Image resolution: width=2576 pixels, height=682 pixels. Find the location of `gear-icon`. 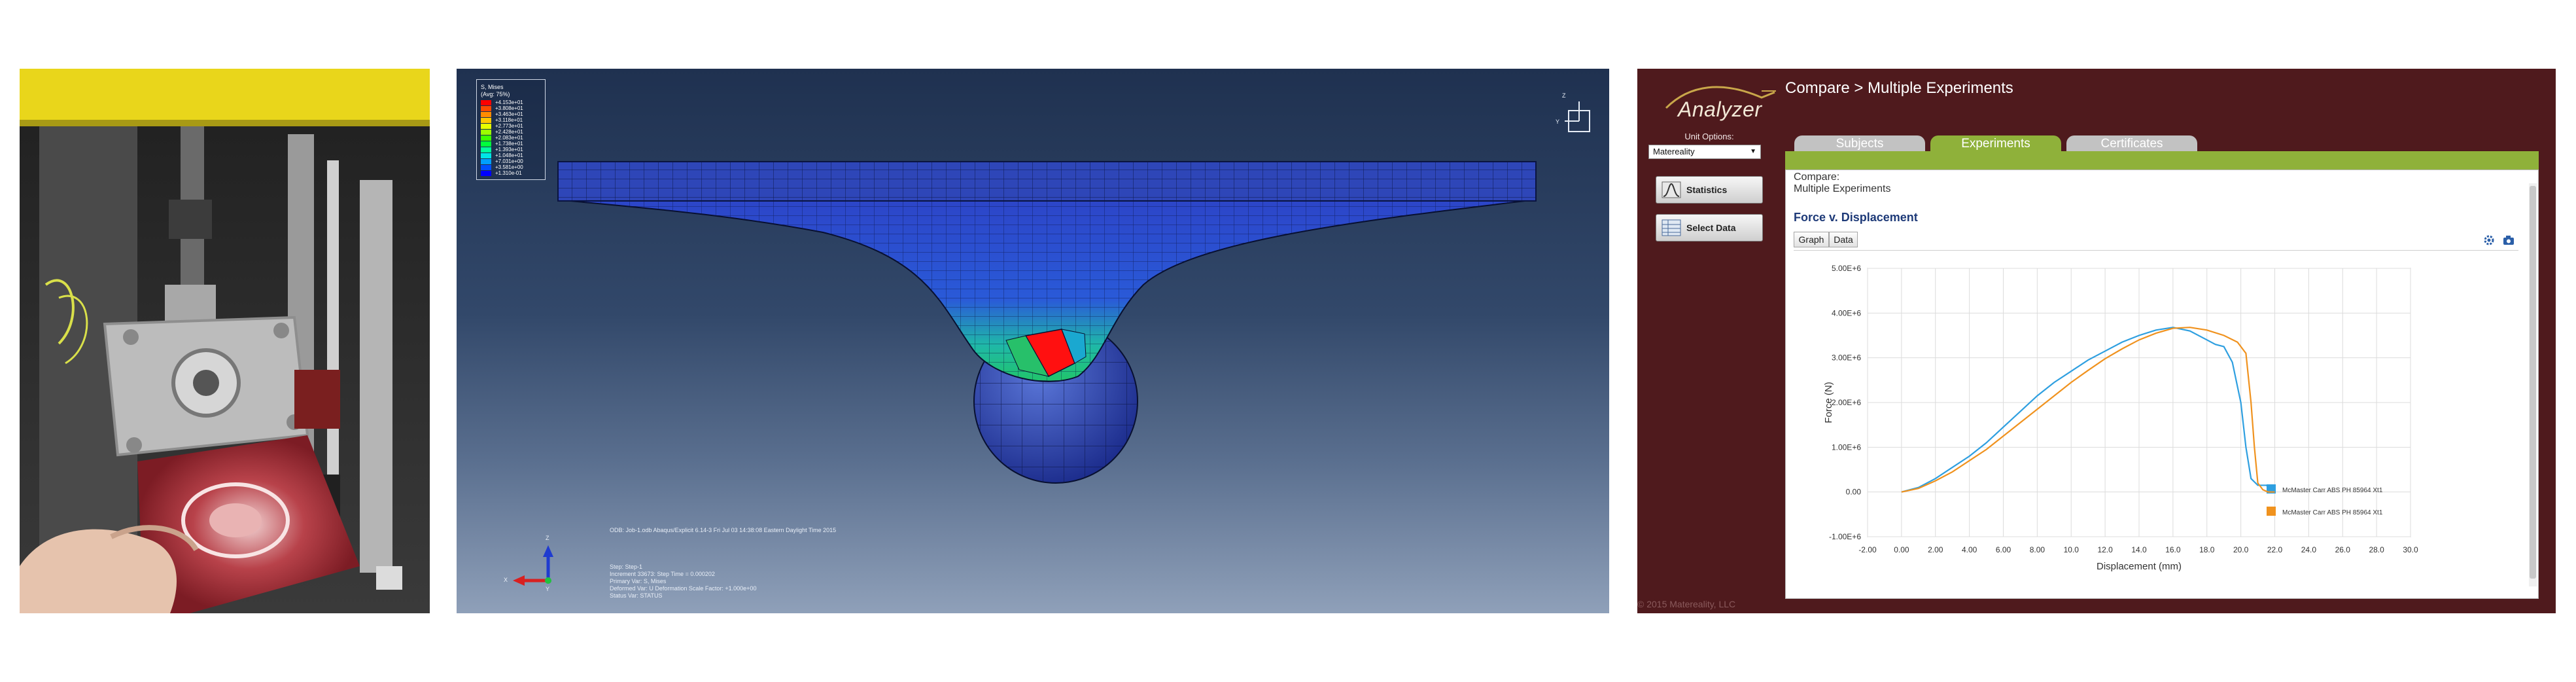

gear-icon is located at coordinates (2489, 240).